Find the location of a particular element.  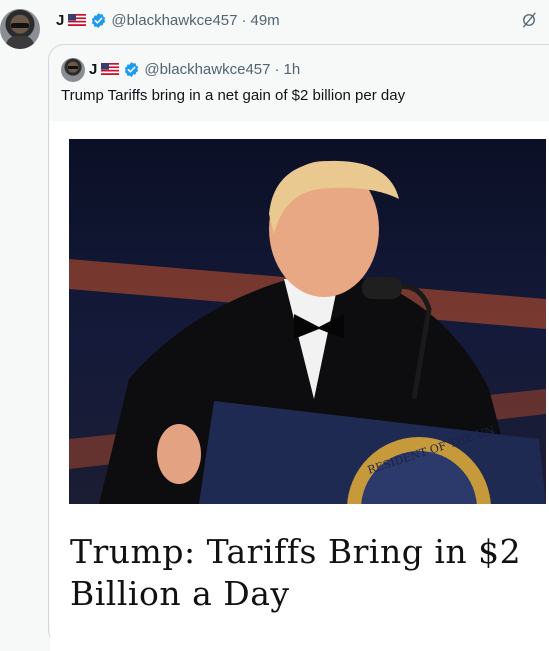

post-header: J @blackhawkce457 · 49m is located at coordinates (168, 20).